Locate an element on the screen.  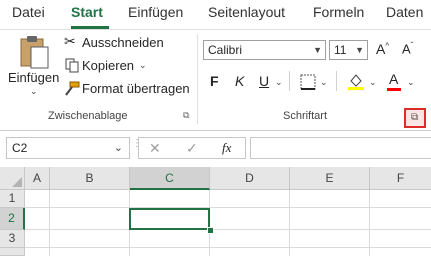
name-box: C2 ⌄ is located at coordinates (68, 148).